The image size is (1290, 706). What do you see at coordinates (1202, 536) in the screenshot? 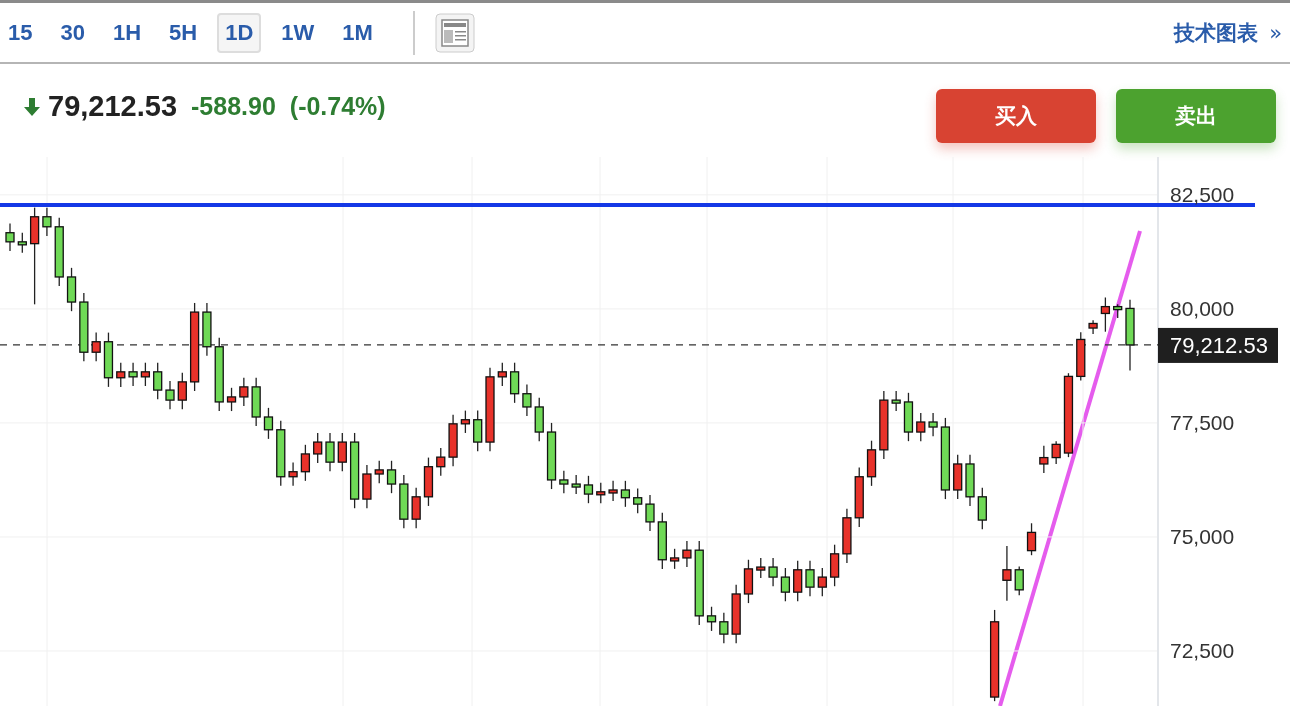
I see `axis-label: 75,000` at bounding box center [1202, 536].